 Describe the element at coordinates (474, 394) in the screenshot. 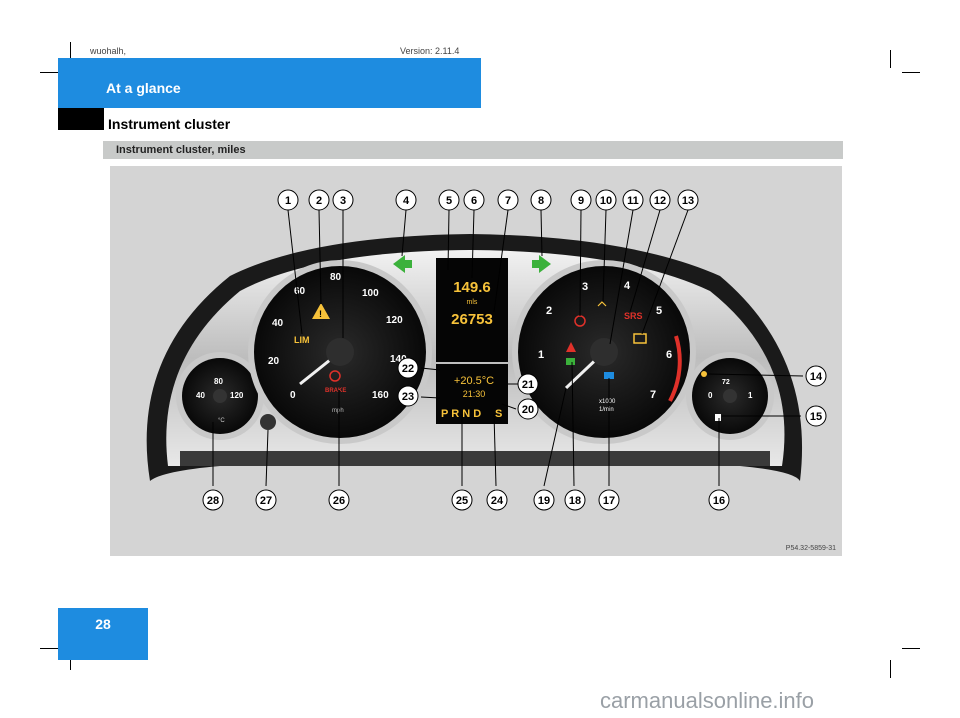

I see `time-readout: 21:30` at that location.